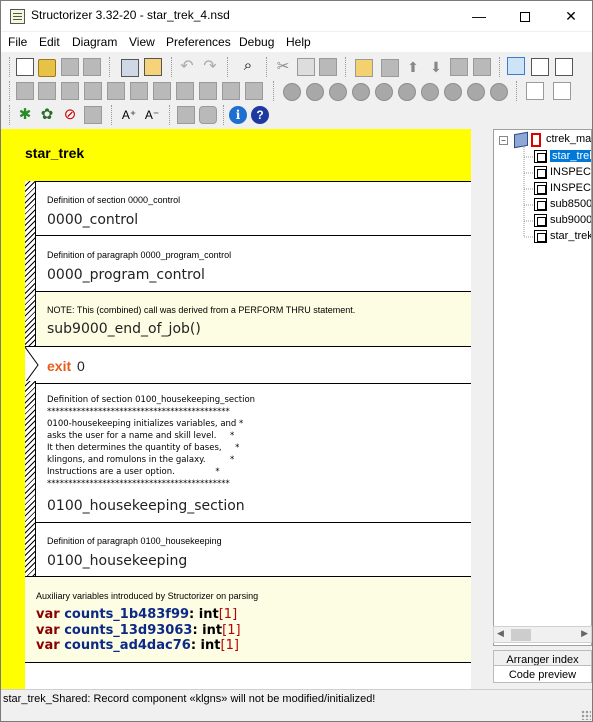 The height and width of the screenshot is (722, 593). I want to click on resize-grip-icon, so click(586, 715).